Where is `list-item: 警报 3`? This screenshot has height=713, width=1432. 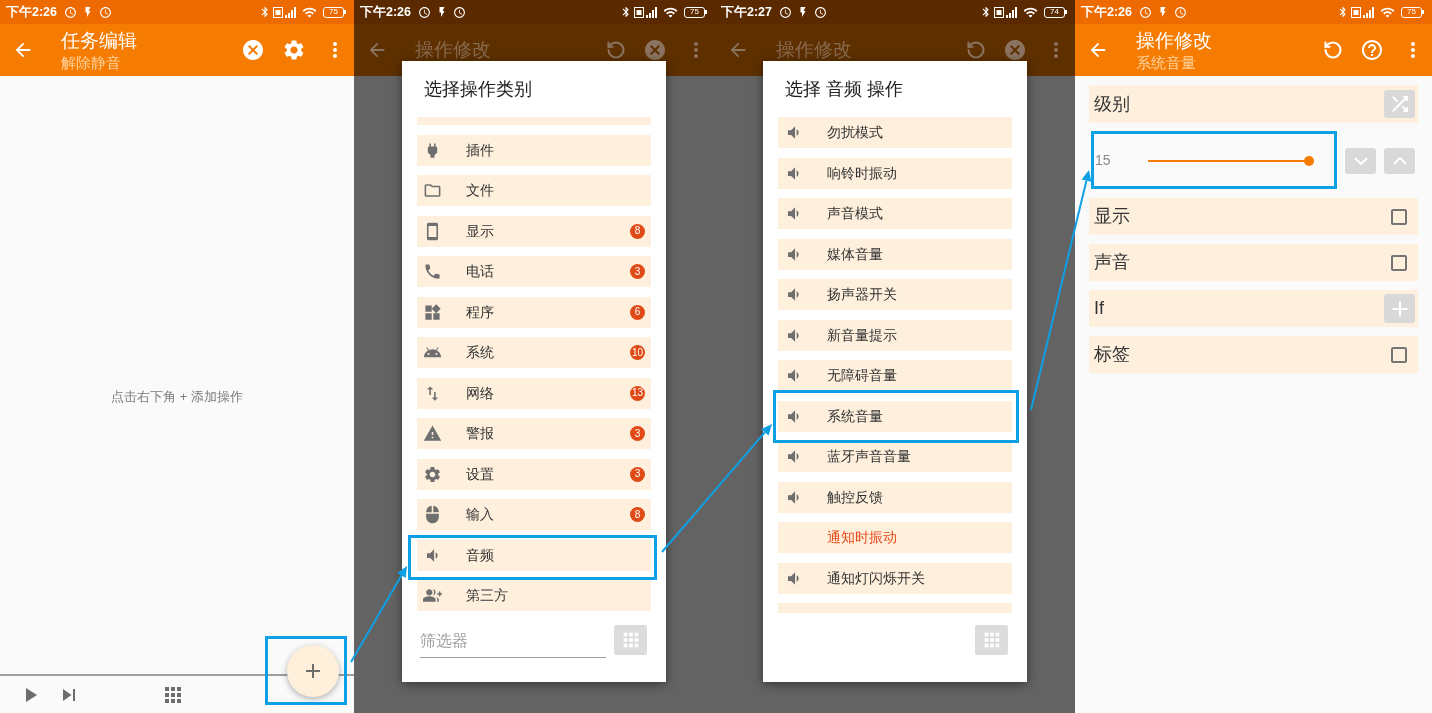 list-item: 警报 3 is located at coordinates (534, 433).